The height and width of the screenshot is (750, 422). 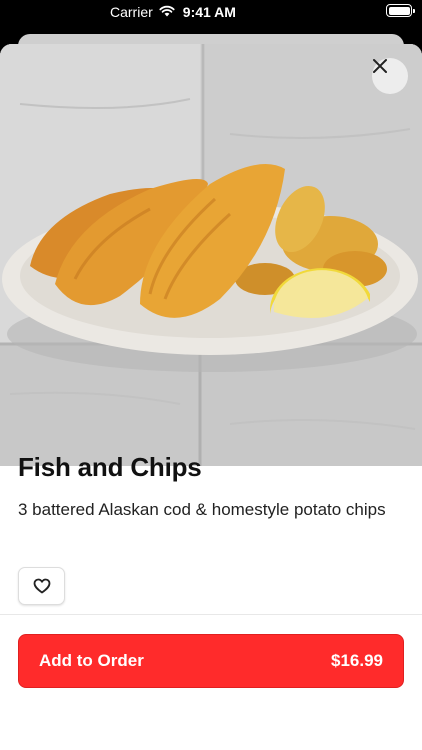 I want to click on divider, so click(x=211, y=614).